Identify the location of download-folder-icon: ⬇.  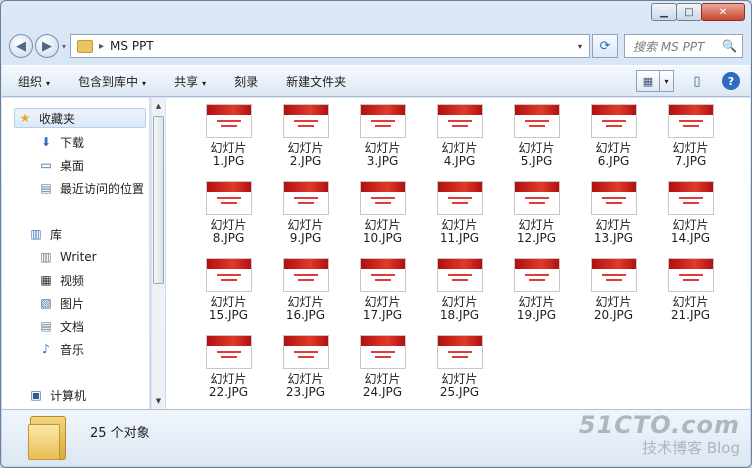
(46, 142).